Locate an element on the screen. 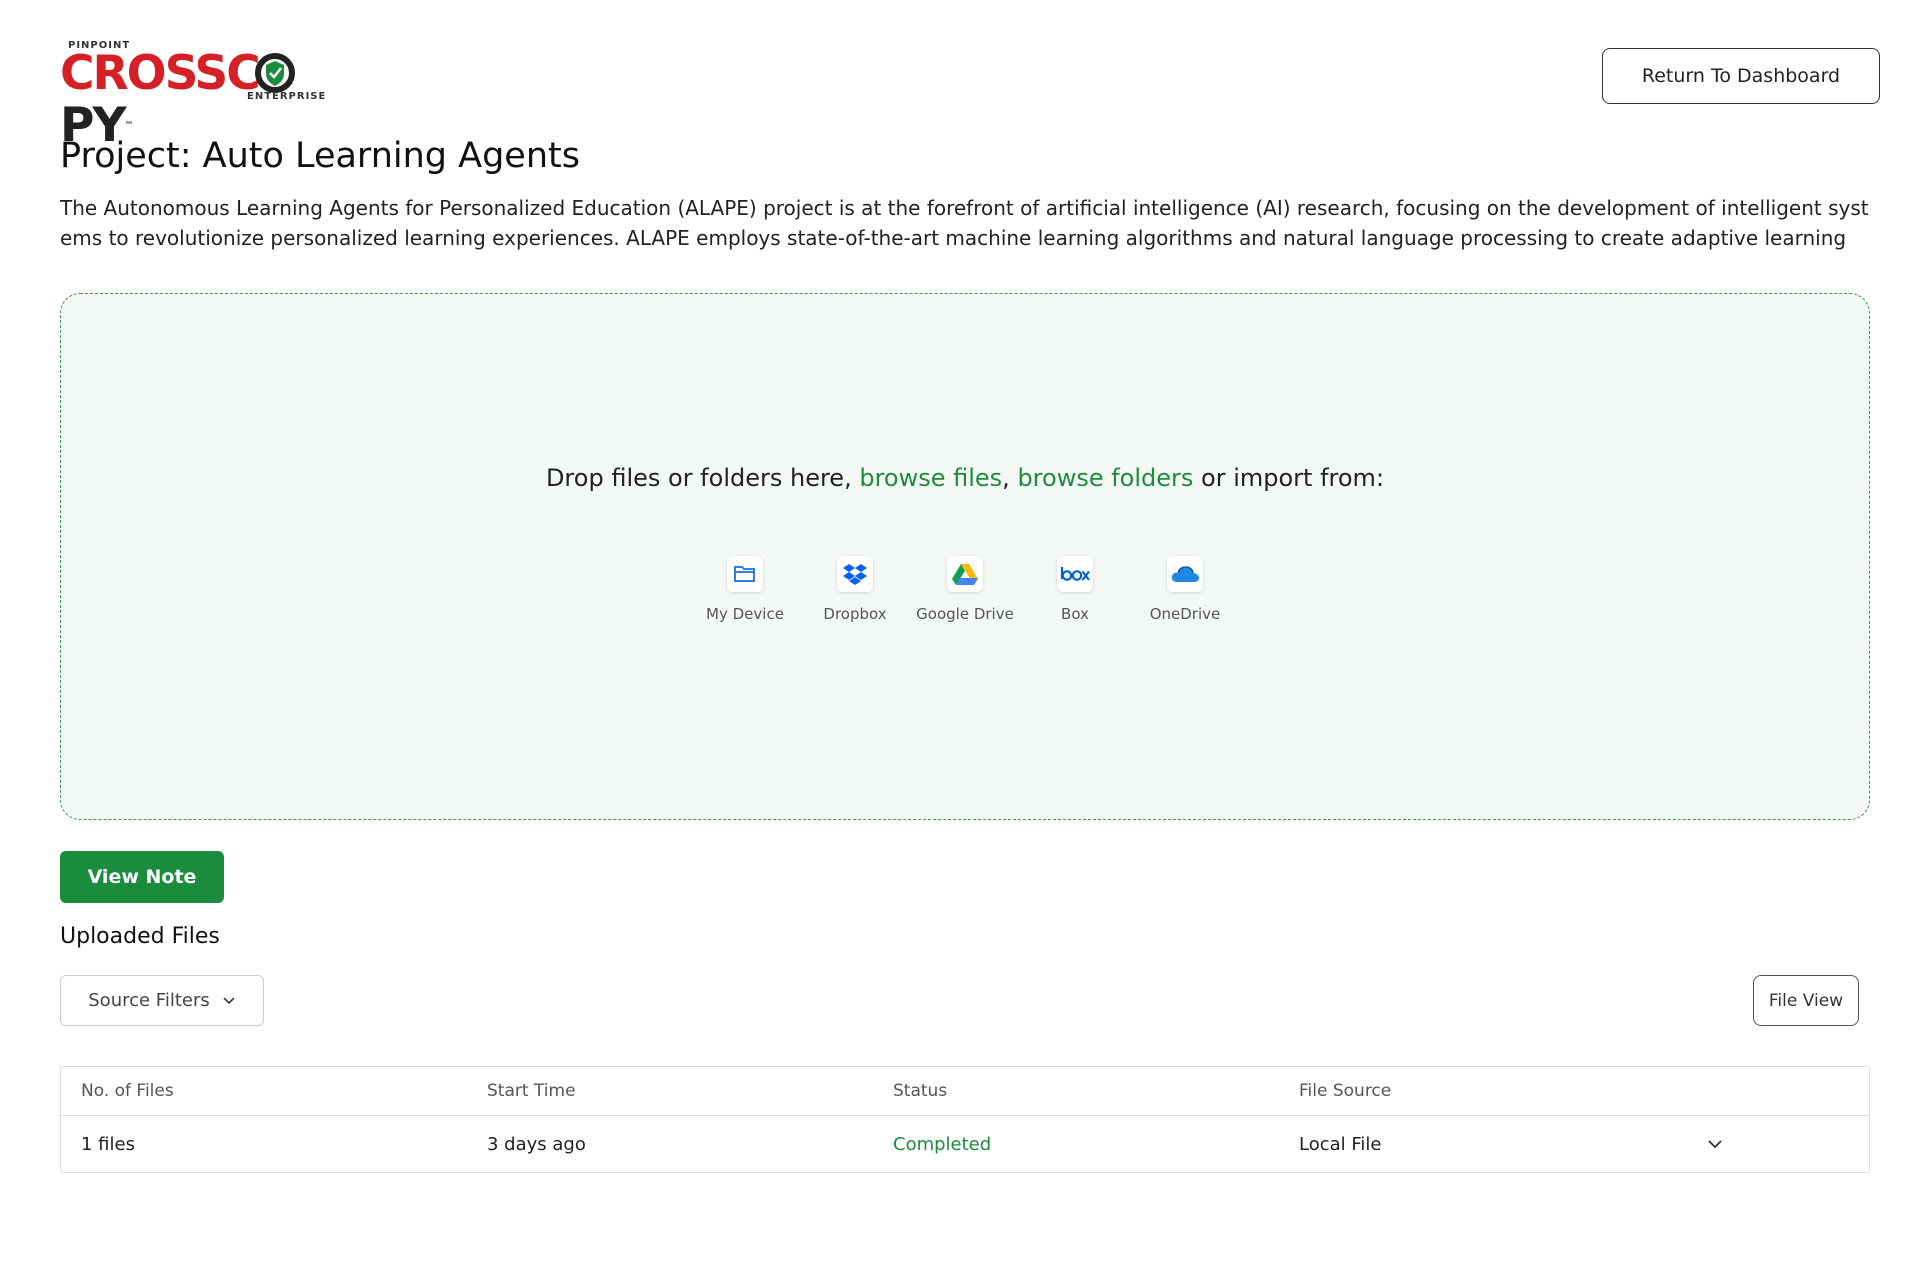 Image resolution: width=1920 pixels, height=1267 pixels. chevron-down-icon is located at coordinates (229, 1000).